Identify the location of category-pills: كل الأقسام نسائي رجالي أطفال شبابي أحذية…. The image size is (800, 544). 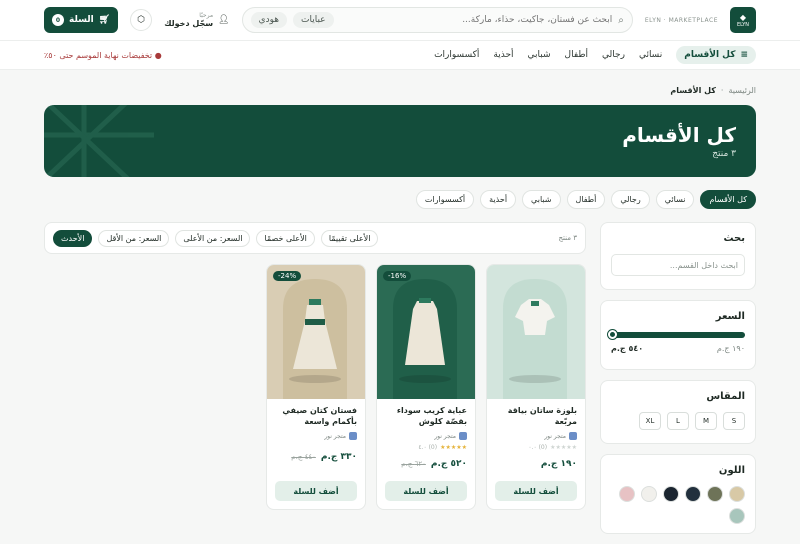
(585, 199).